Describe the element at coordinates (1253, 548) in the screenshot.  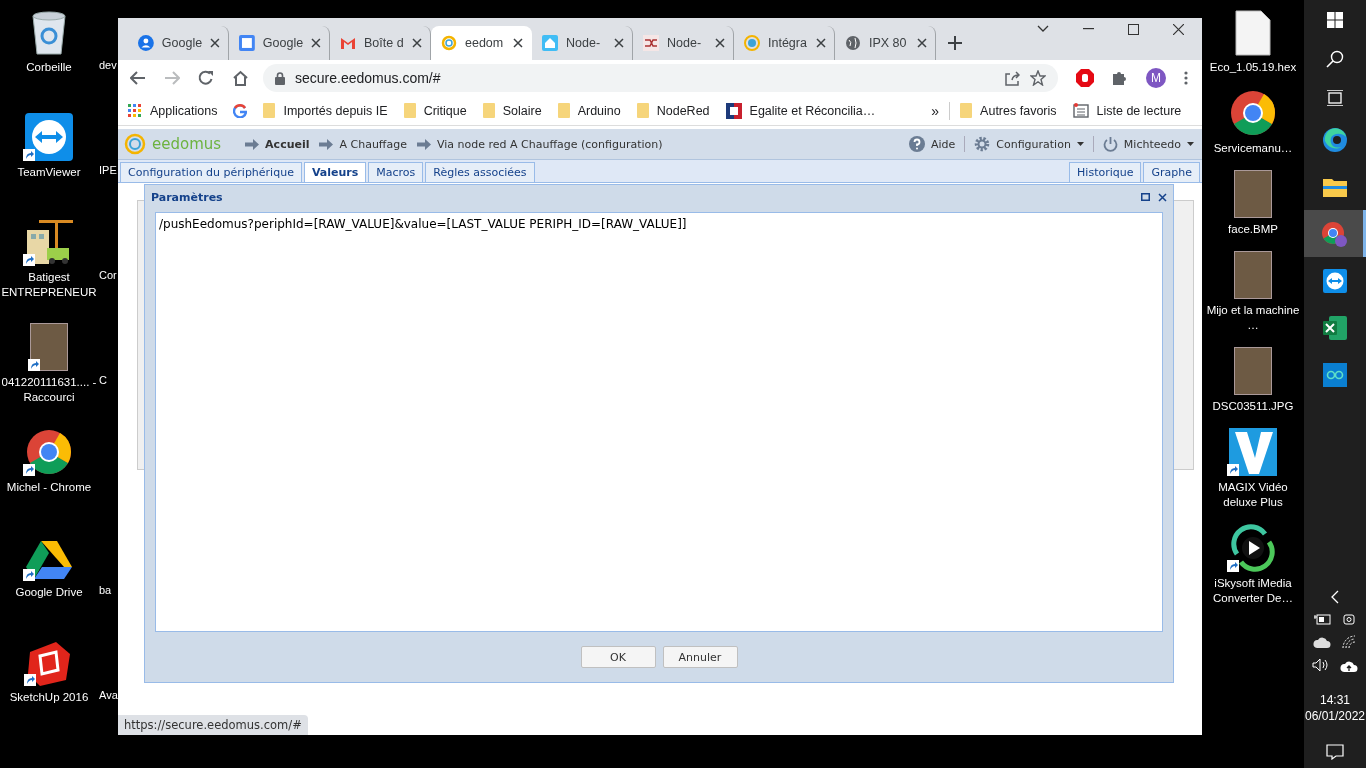
I see `media-converter-icon` at that location.